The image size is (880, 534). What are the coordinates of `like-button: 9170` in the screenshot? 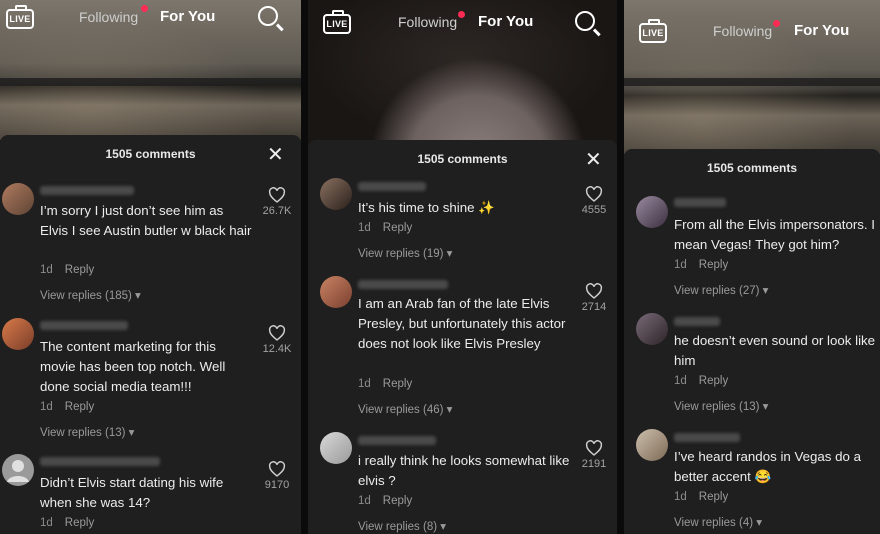 It's located at (277, 476).